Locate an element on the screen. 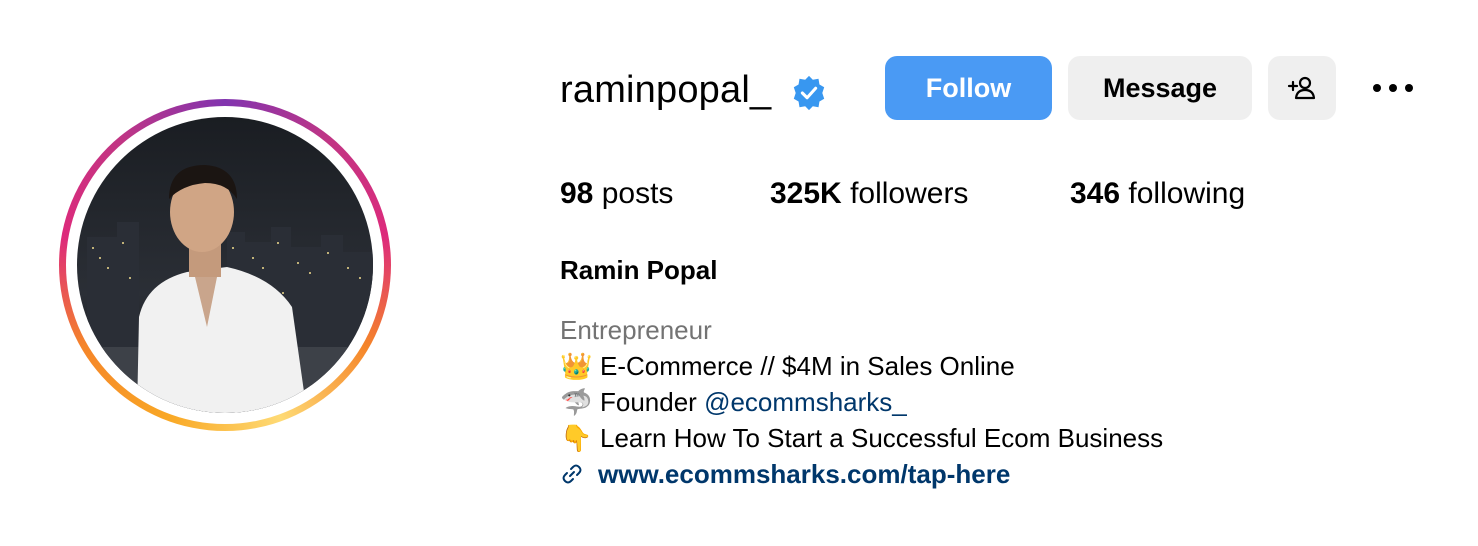 The image size is (1478, 546). full-name: Ramin Popal is located at coordinates (639, 270).